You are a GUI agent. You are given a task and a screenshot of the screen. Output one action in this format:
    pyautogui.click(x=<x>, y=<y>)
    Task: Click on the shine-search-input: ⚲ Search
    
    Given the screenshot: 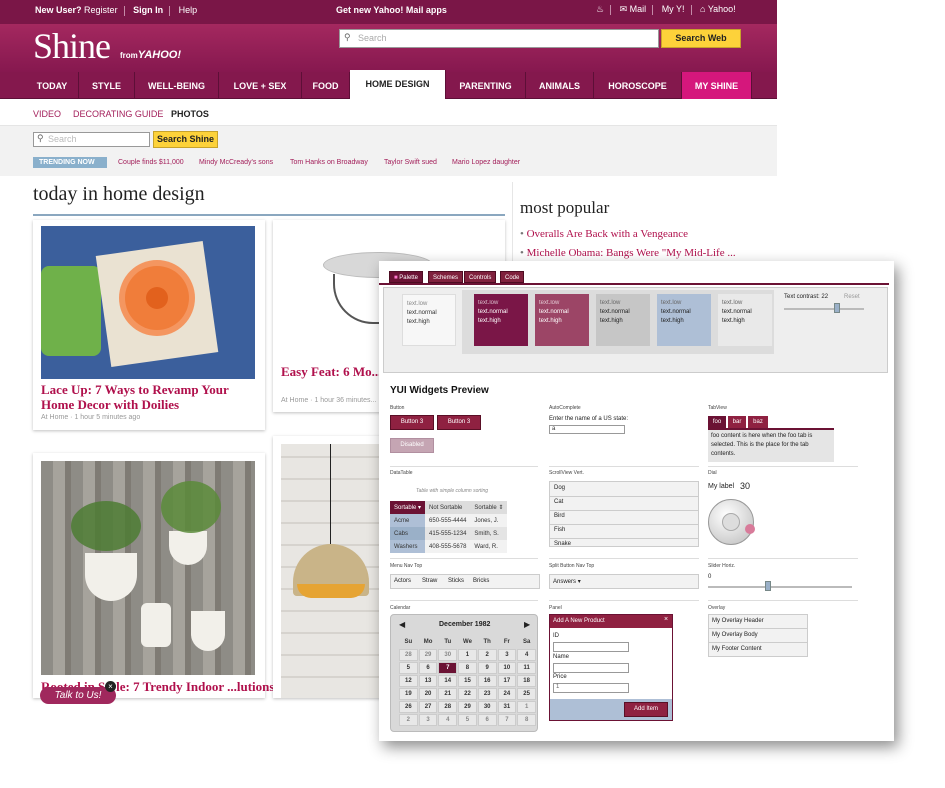 What is the action you would take?
    pyautogui.click(x=91, y=139)
    